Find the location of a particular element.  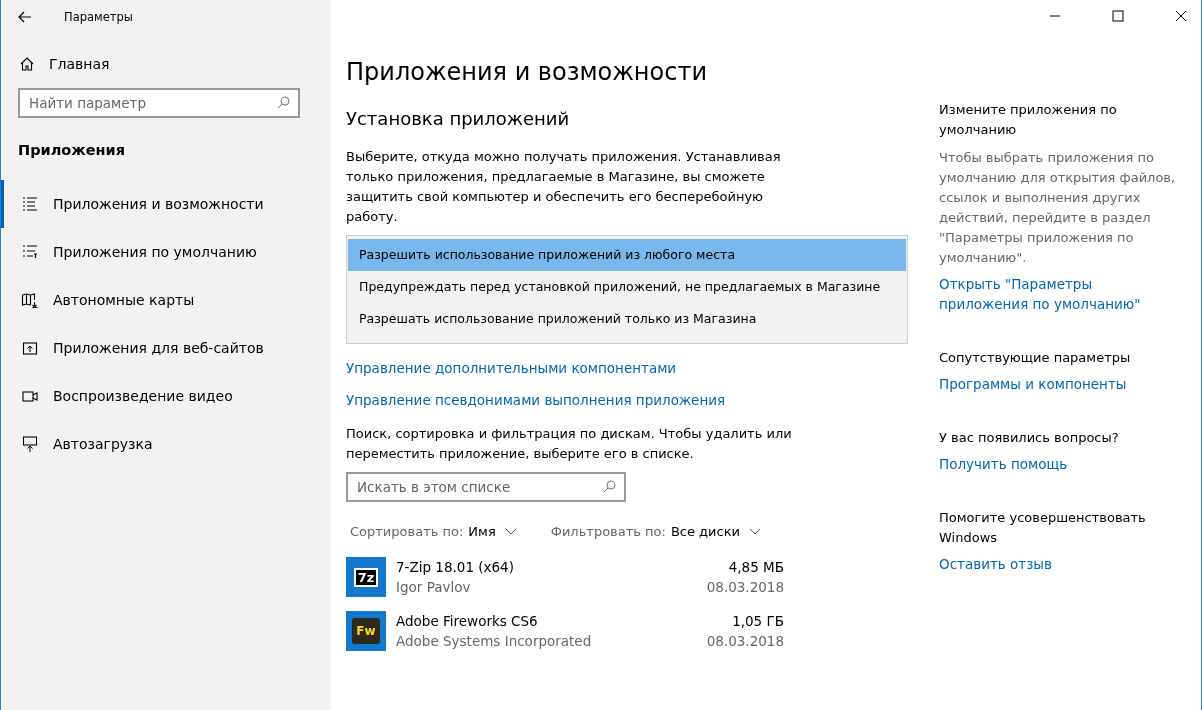

app-icon: 7z is located at coordinates (366, 577).